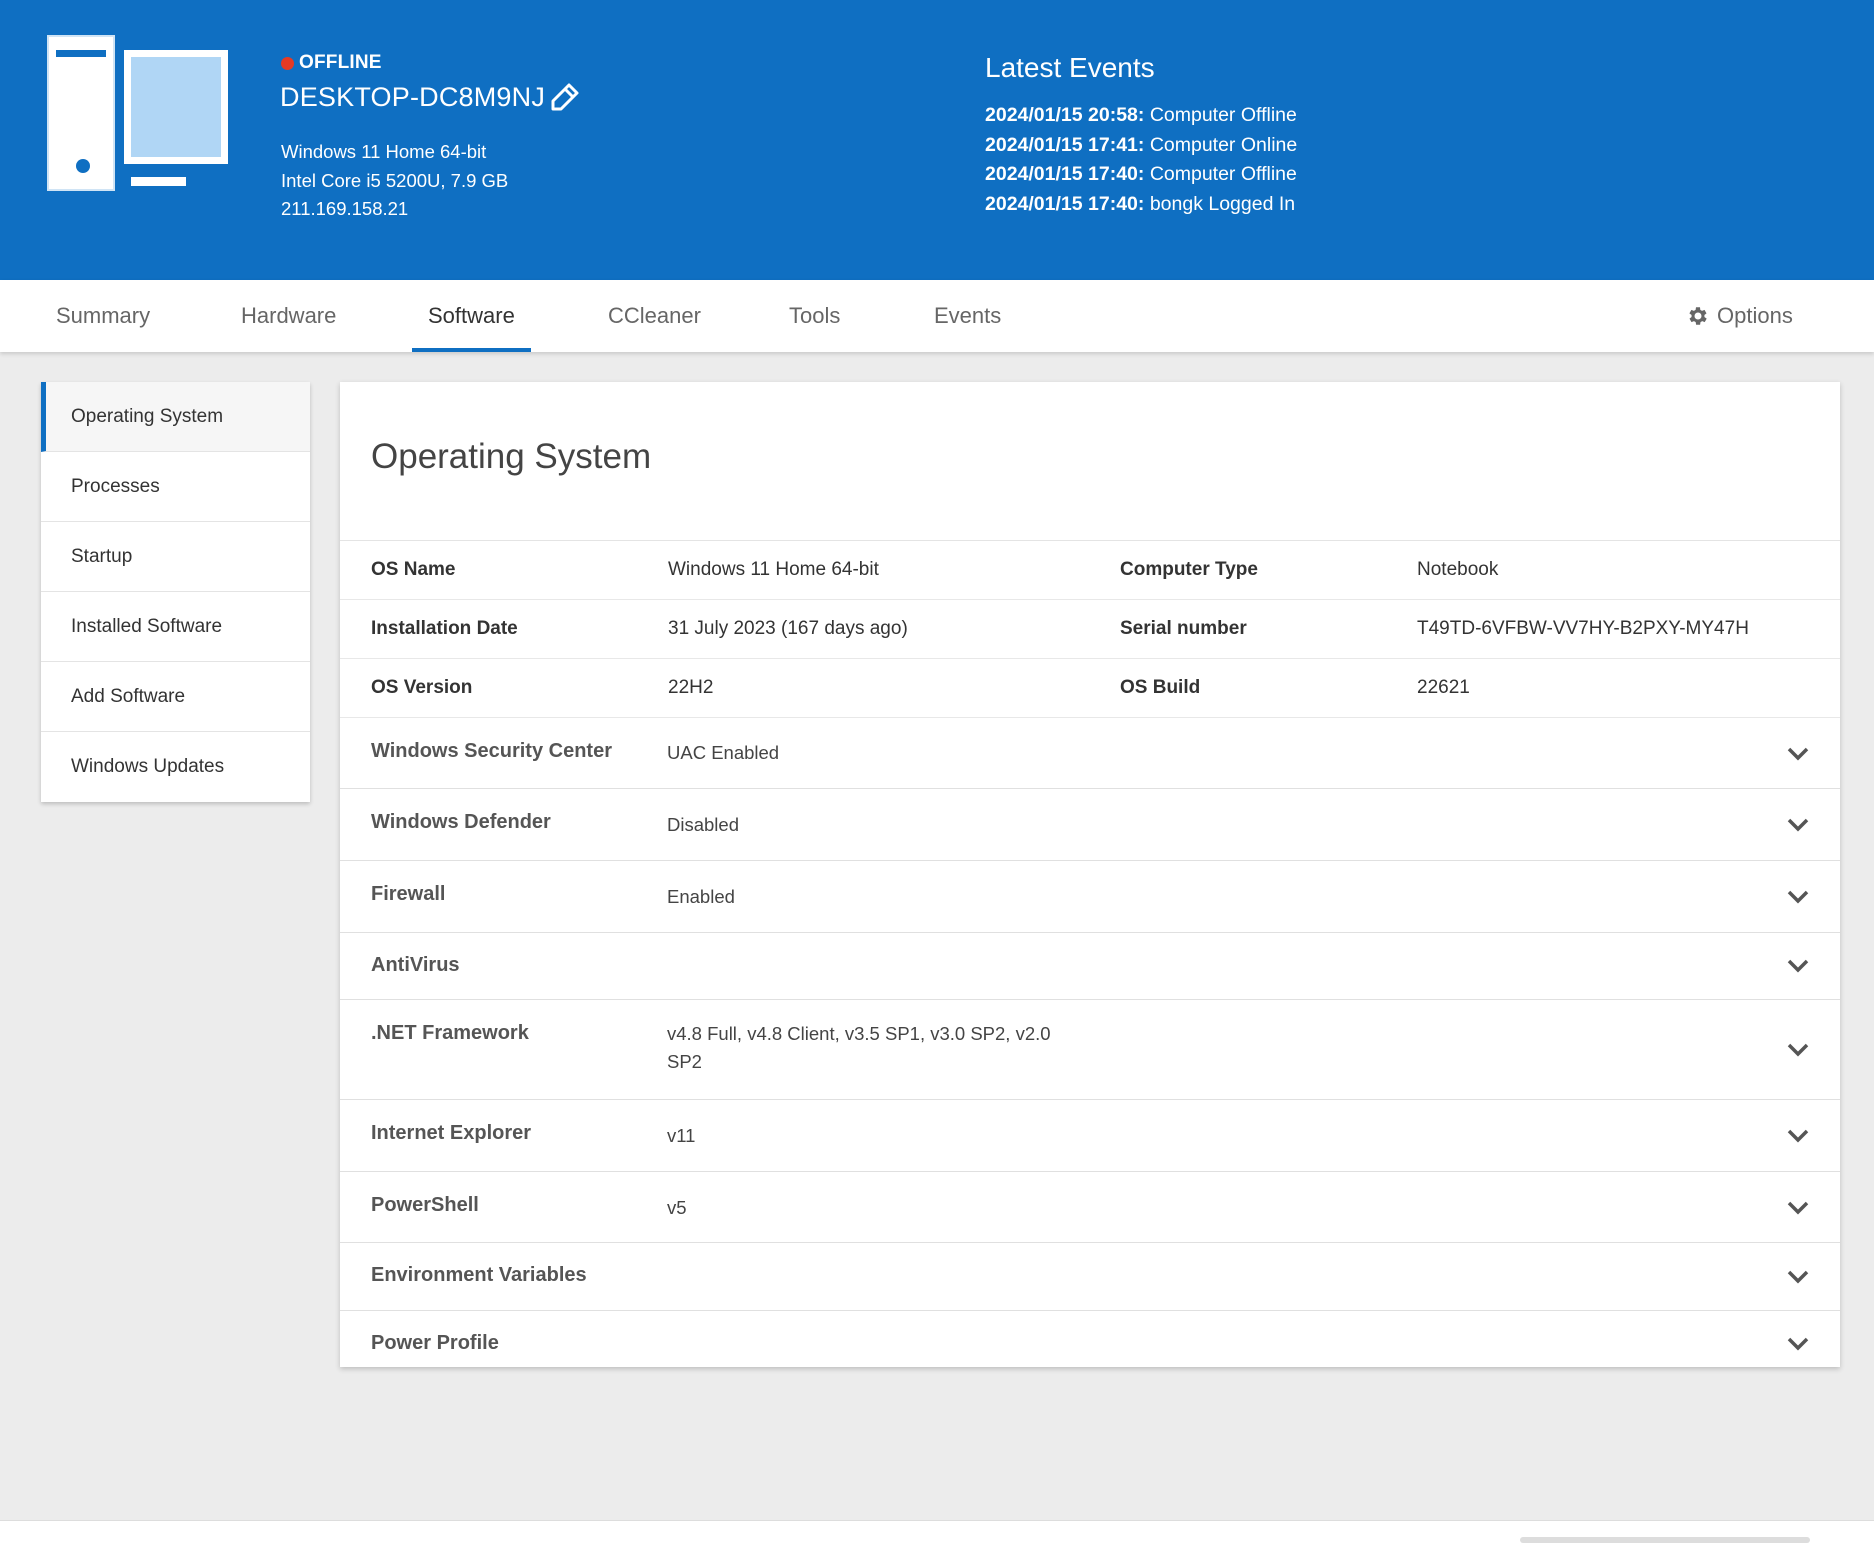 This screenshot has height=1544, width=1874. What do you see at coordinates (511, 456) in the screenshot?
I see `page-title: Operating System` at bounding box center [511, 456].